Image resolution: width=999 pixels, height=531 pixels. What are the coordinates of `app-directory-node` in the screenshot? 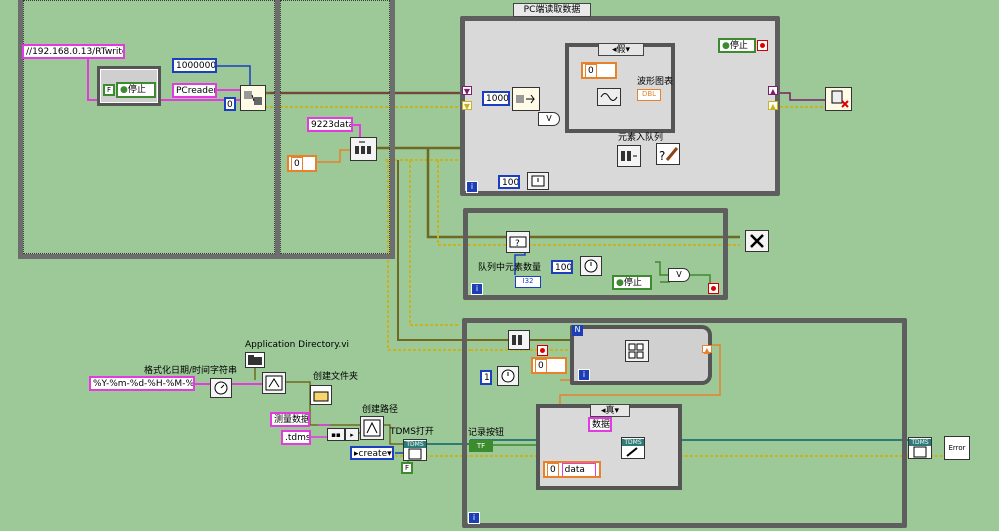 It's located at (255, 360).